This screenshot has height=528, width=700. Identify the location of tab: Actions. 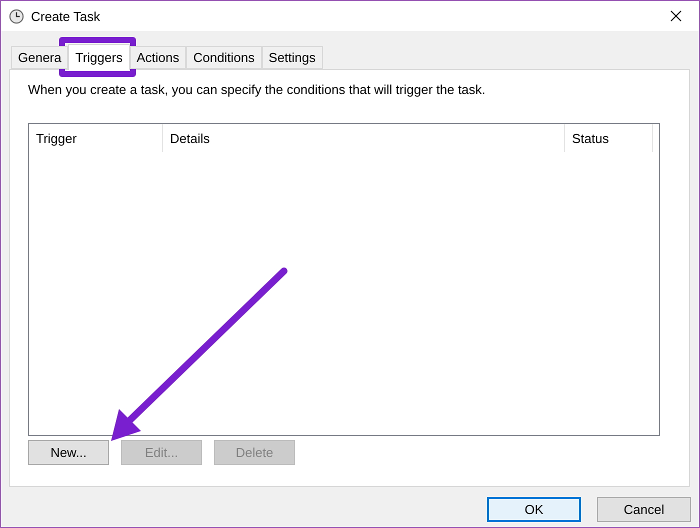
(158, 57).